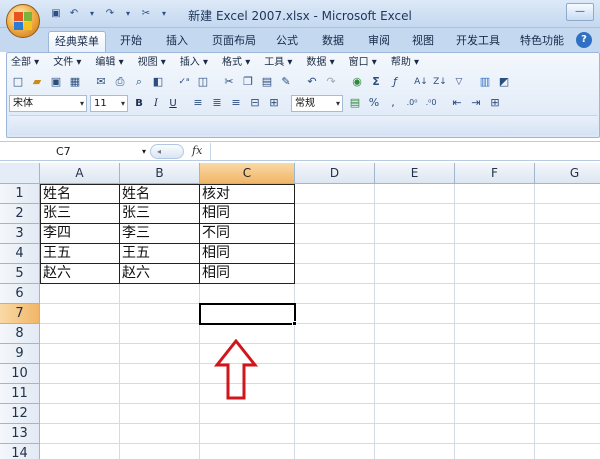 The width and height of the screenshot is (600, 459). What do you see at coordinates (247, 173) in the screenshot?
I see `column-header-c: C` at bounding box center [247, 173].